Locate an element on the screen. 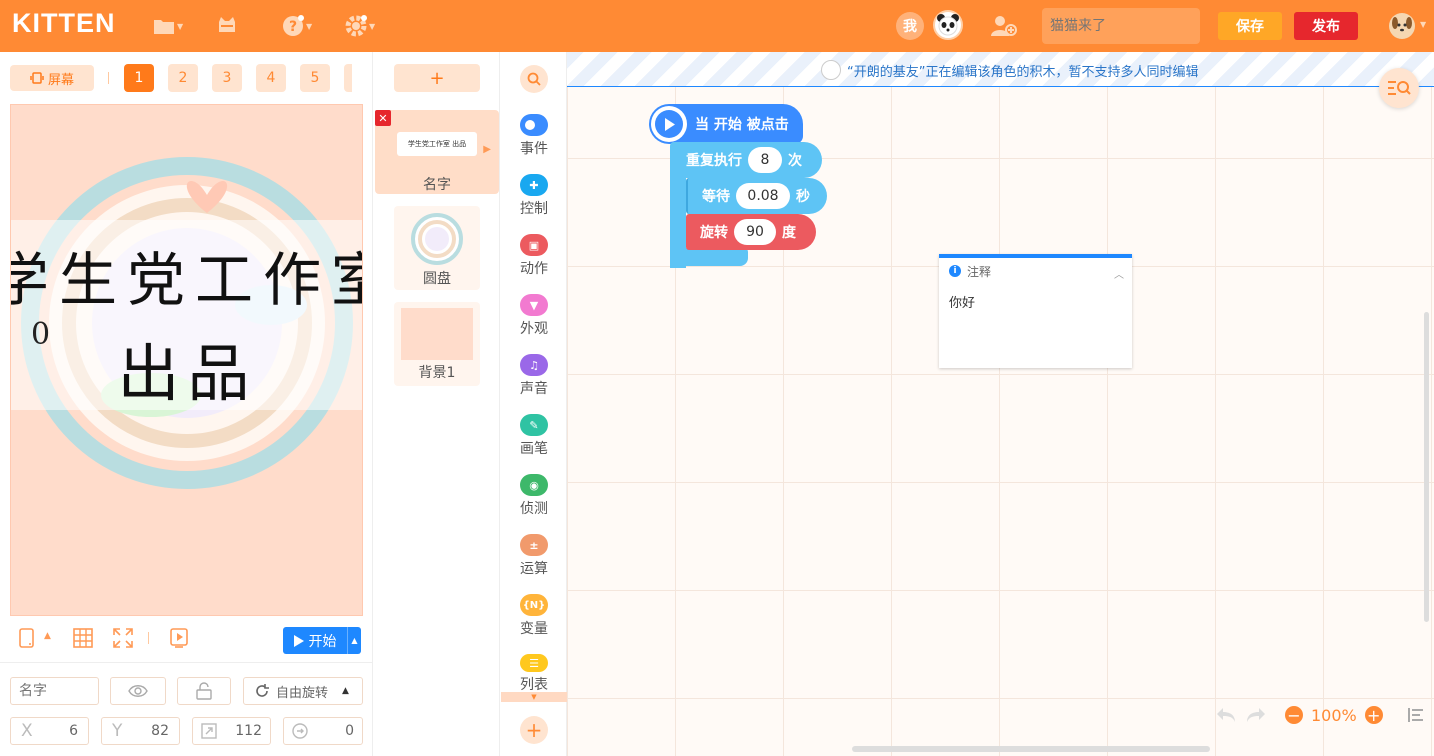 The width and height of the screenshot is (1434, 756). play-icon is located at coordinates (669, 124).